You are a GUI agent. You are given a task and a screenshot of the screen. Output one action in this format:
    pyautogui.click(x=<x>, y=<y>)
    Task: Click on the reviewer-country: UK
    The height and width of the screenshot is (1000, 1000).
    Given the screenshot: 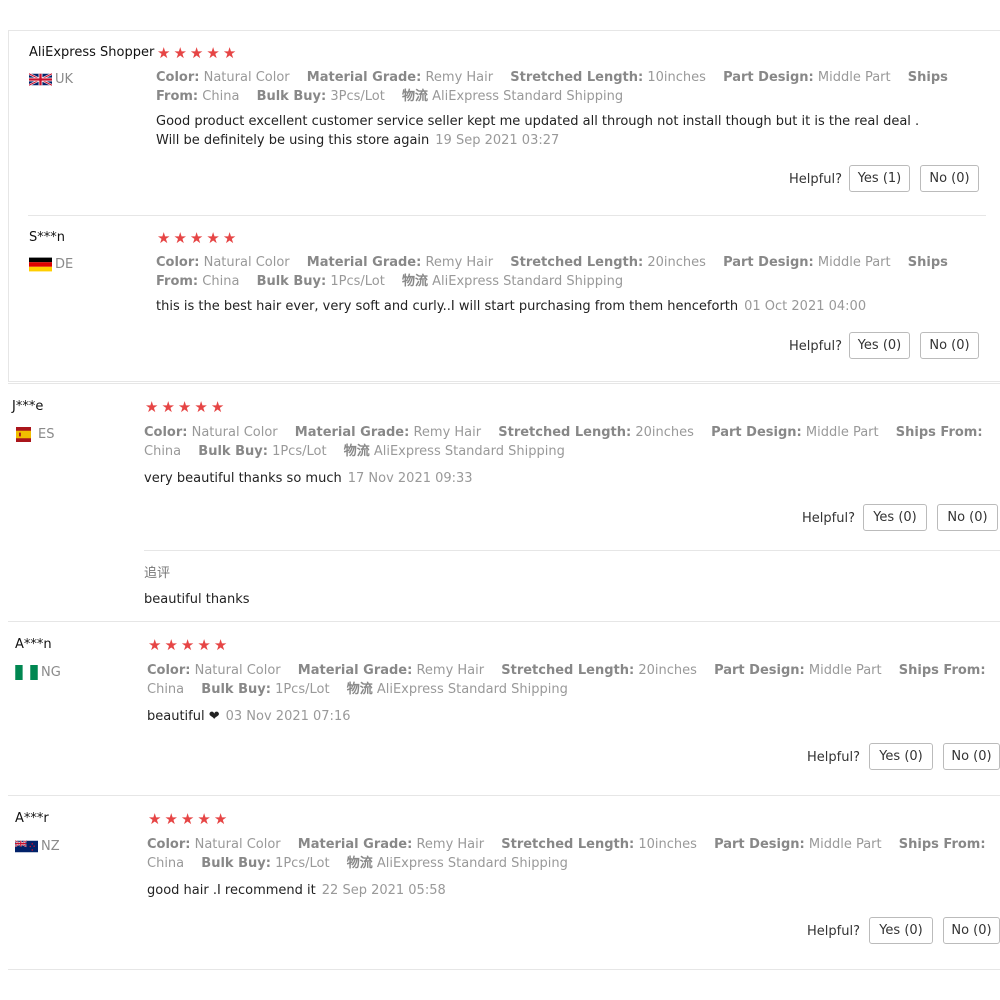 What is the action you would take?
    pyautogui.click(x=51, y=79)
    